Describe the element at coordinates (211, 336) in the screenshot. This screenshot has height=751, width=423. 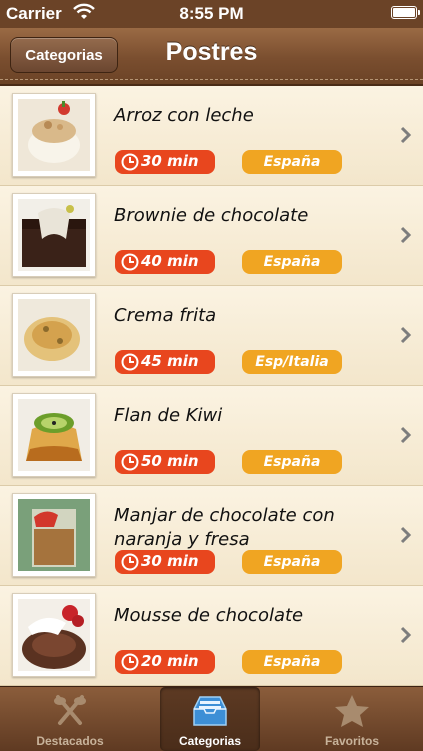
I see `recipe-row: Crema frita 45 min Esp/Italia` at that location.